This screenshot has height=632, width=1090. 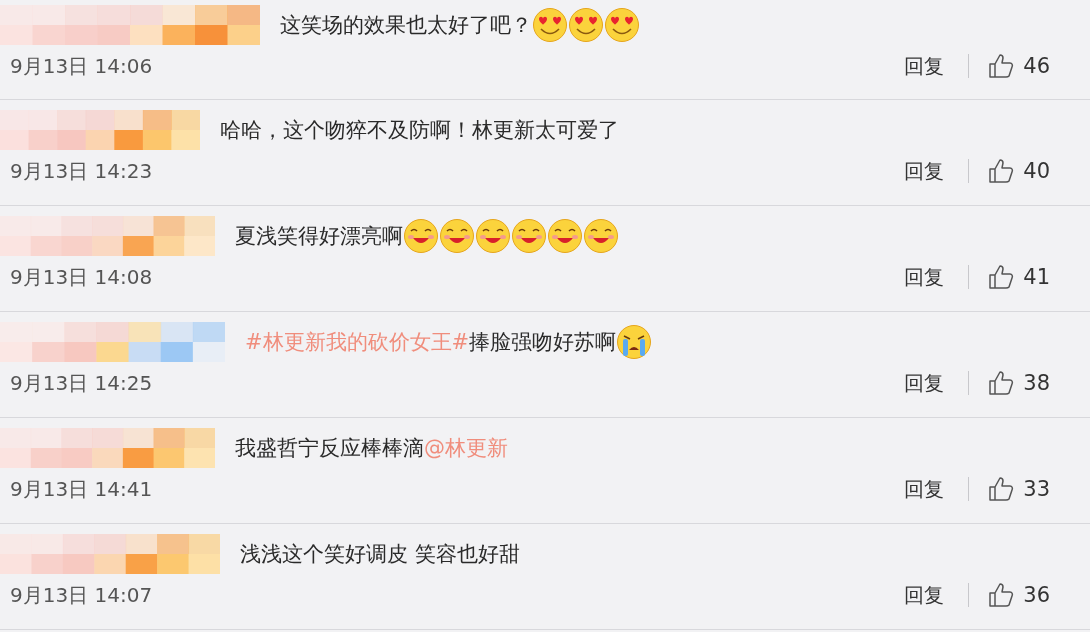 What do you see at coordinates (1018, 383) in the screenshot?
I see `like-button: 38` at bounding box center [1018, 383].